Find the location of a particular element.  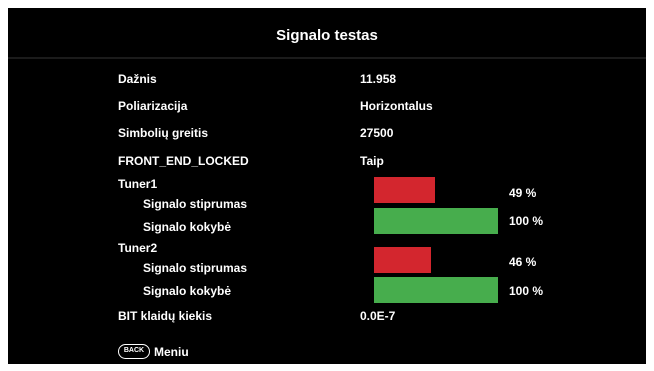

tuner1-strength-bar is located at coordinates (404, 190).